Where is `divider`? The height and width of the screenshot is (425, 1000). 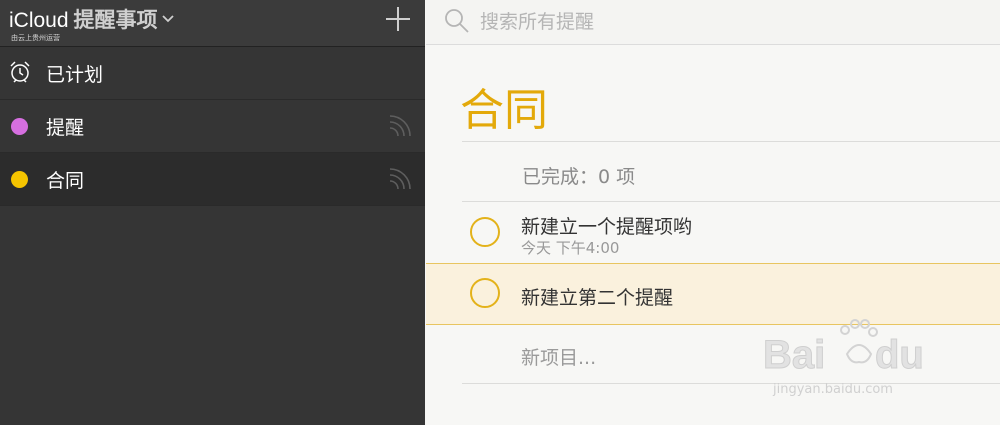 divider is located at coordinates (731, 141).